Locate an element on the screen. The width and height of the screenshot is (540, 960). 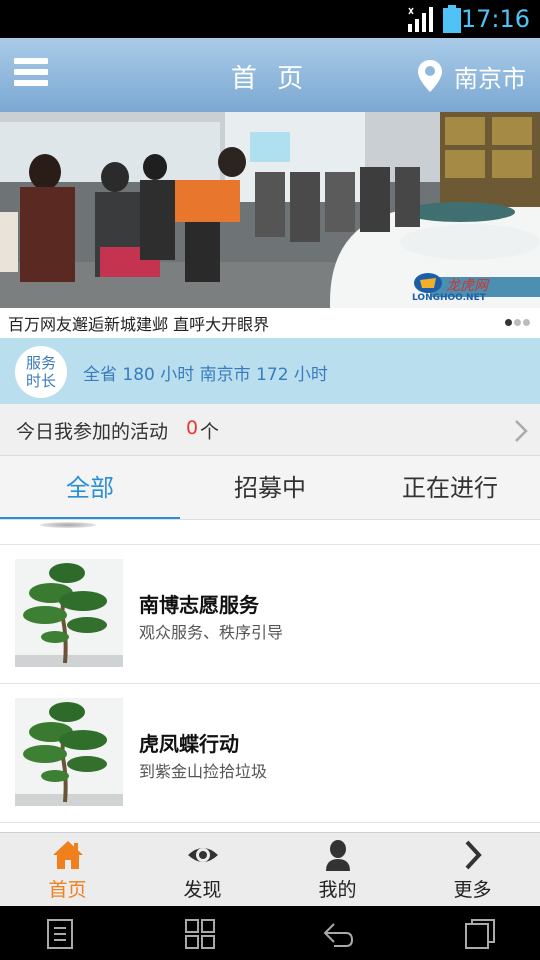
nav-home: 首页 is located at coordinates (67, 869).